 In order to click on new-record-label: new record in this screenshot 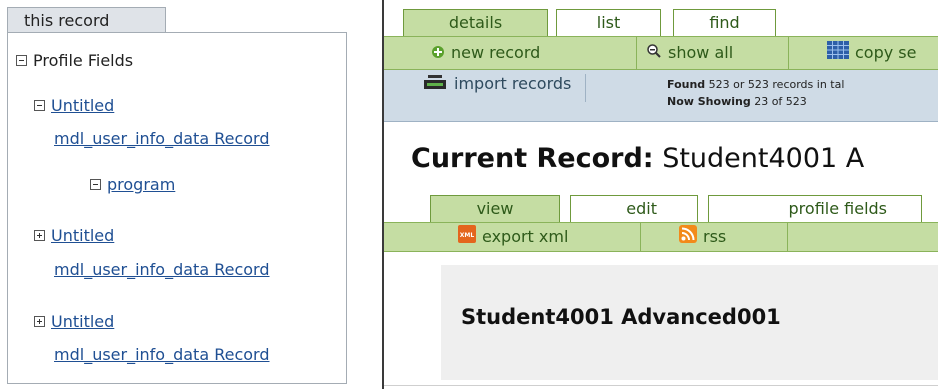, I will do `click(496, 52)`.